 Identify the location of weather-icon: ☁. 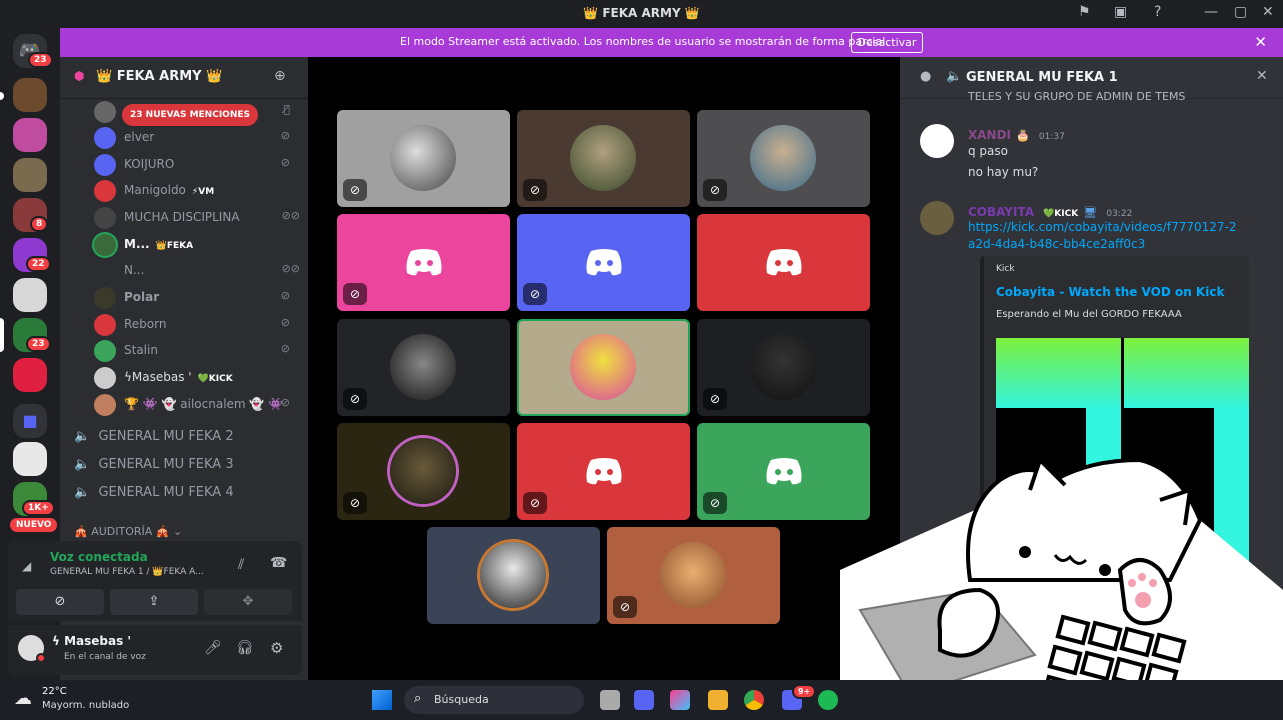
(23, 698).